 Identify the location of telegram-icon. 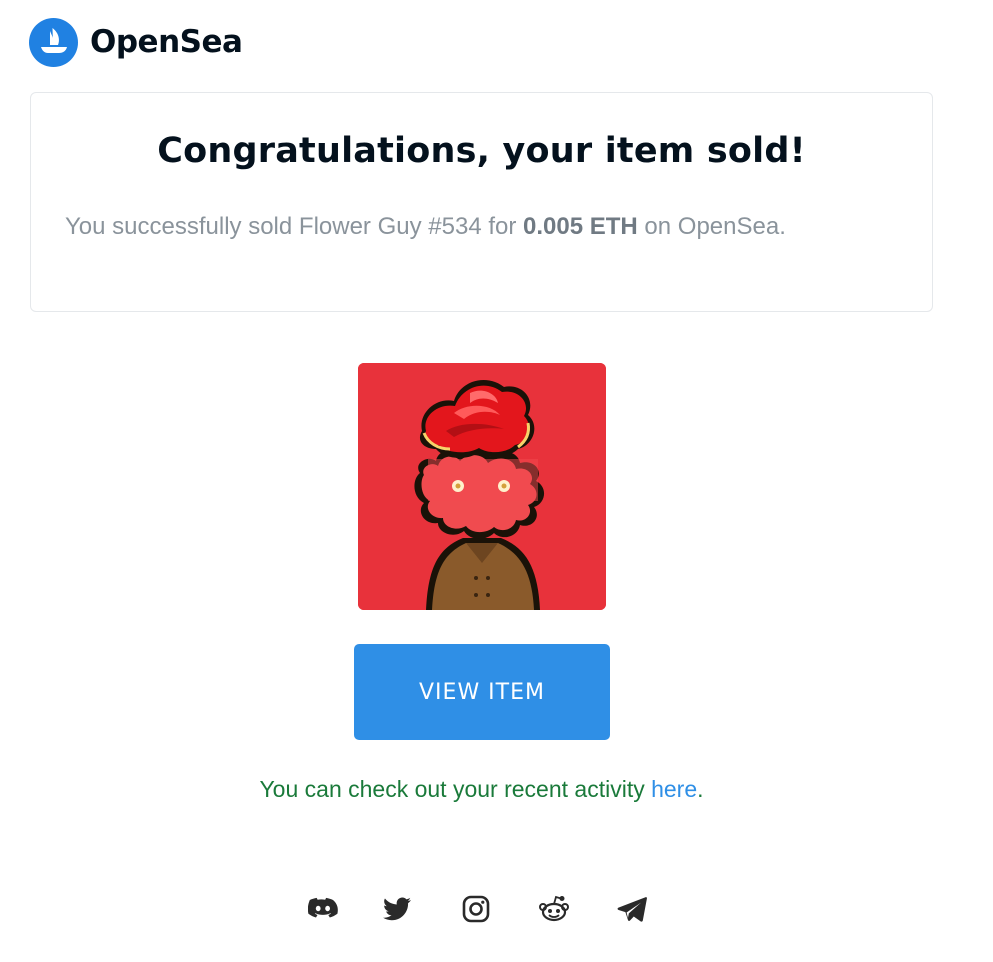
(632, 909).